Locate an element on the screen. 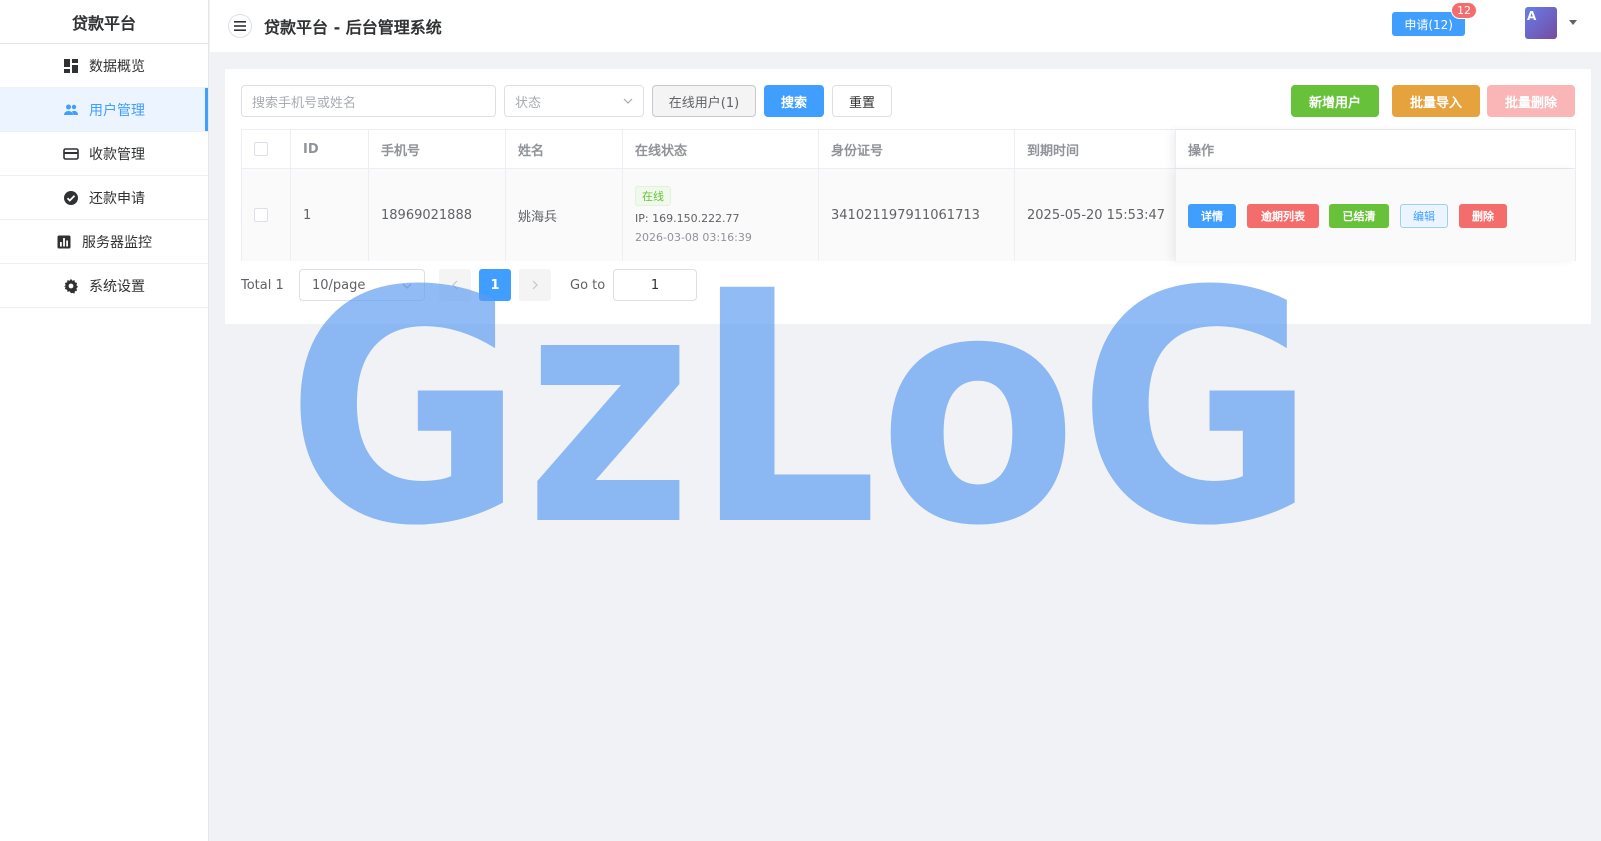 Image resolution: width=1601 pixels, height=841 pixels. batch-import-button: 批量导入 is located at coordinates (1436, 101).